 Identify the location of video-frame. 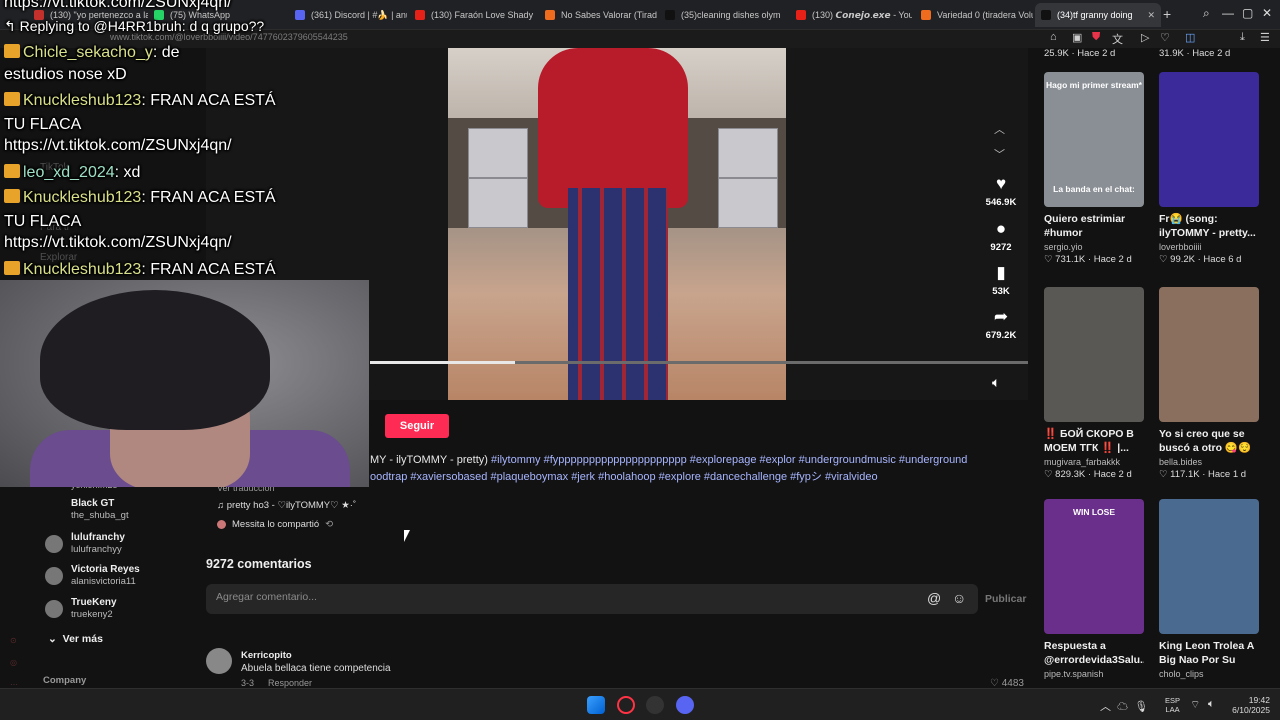
(617, 224).